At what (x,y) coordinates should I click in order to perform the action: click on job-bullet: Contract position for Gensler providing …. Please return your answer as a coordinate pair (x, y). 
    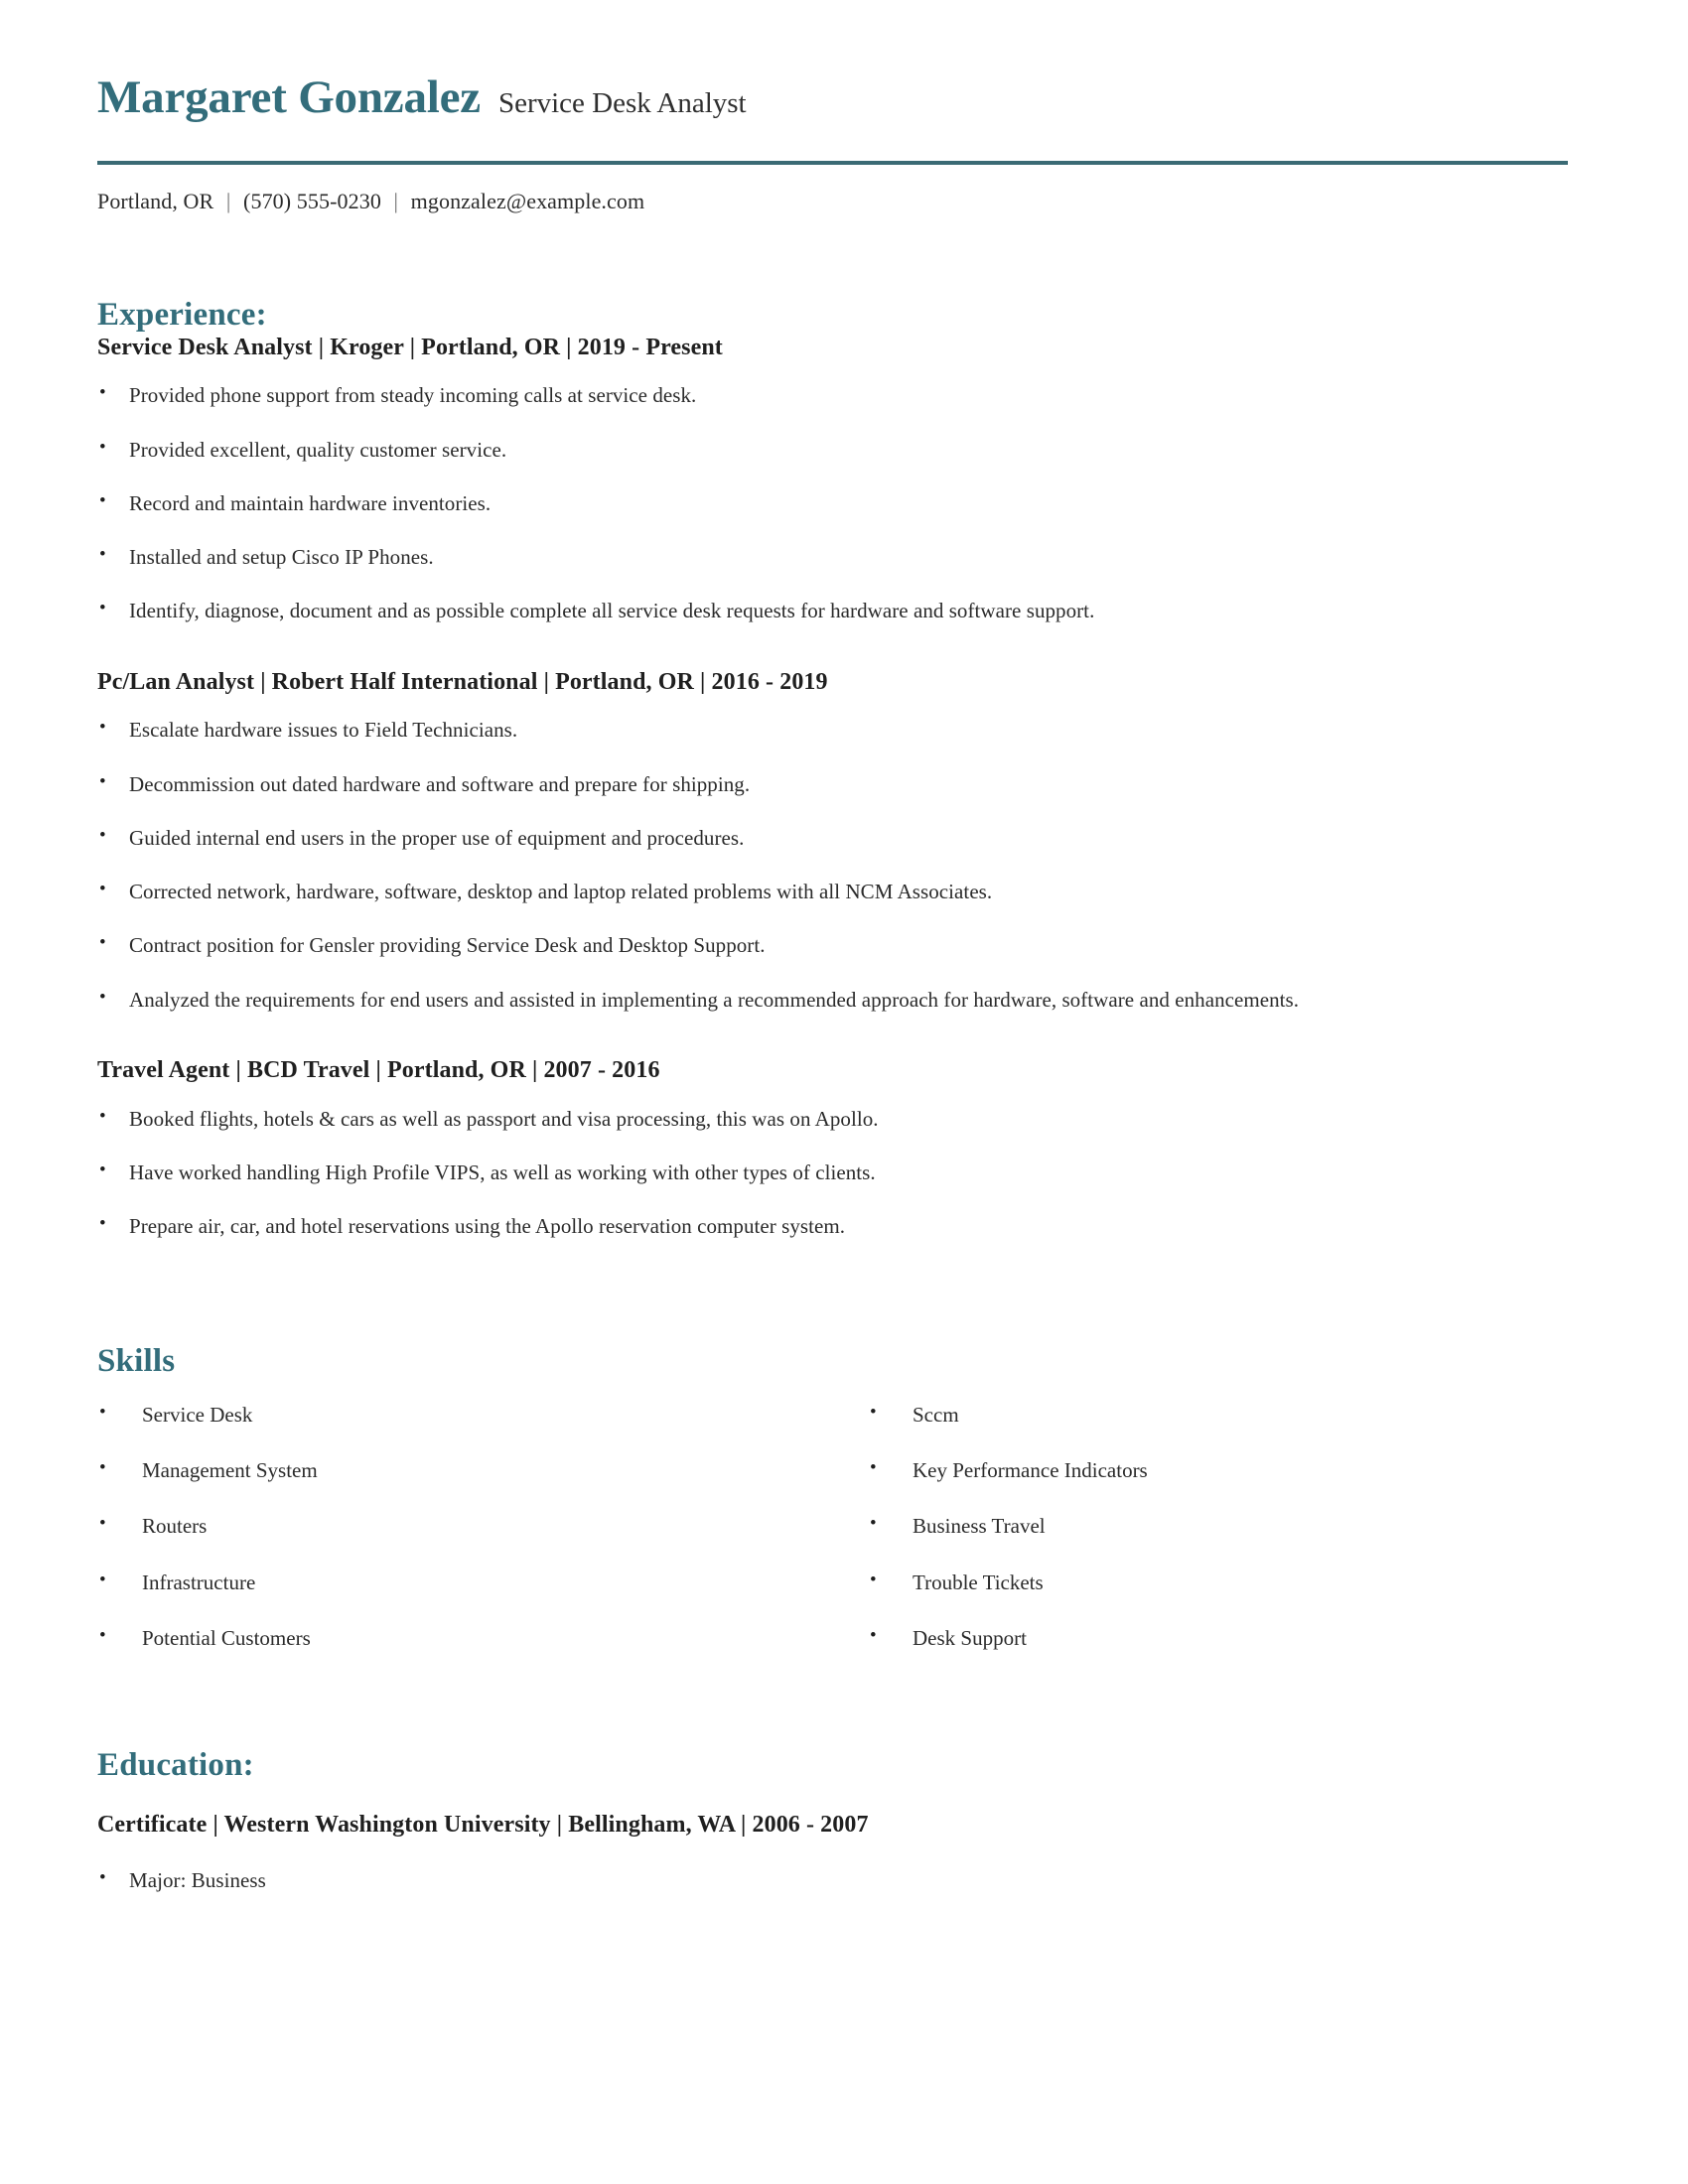
    Looking at the image, I should click on (833, 944).